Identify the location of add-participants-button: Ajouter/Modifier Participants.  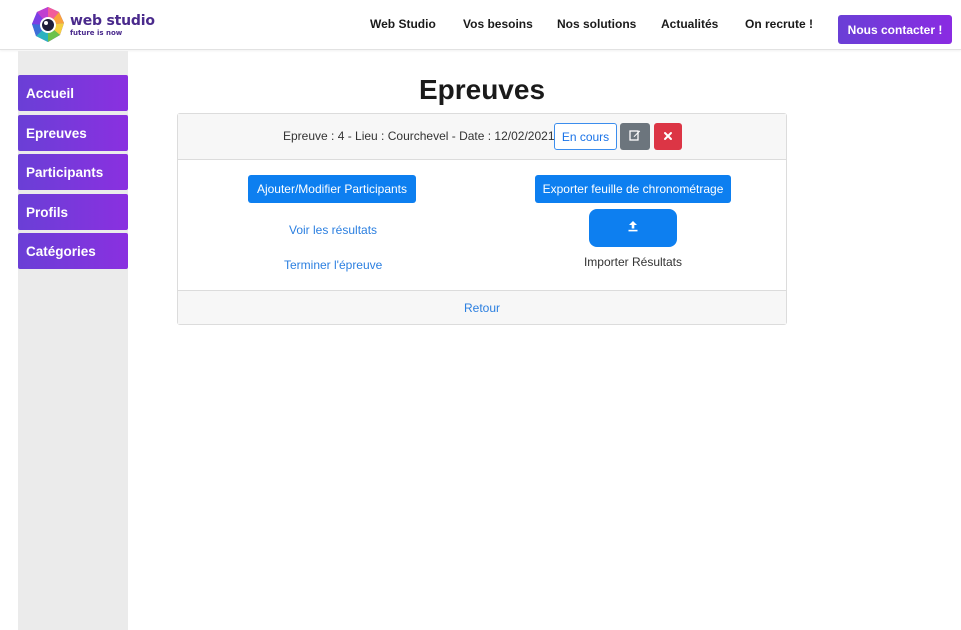
(332, 189).